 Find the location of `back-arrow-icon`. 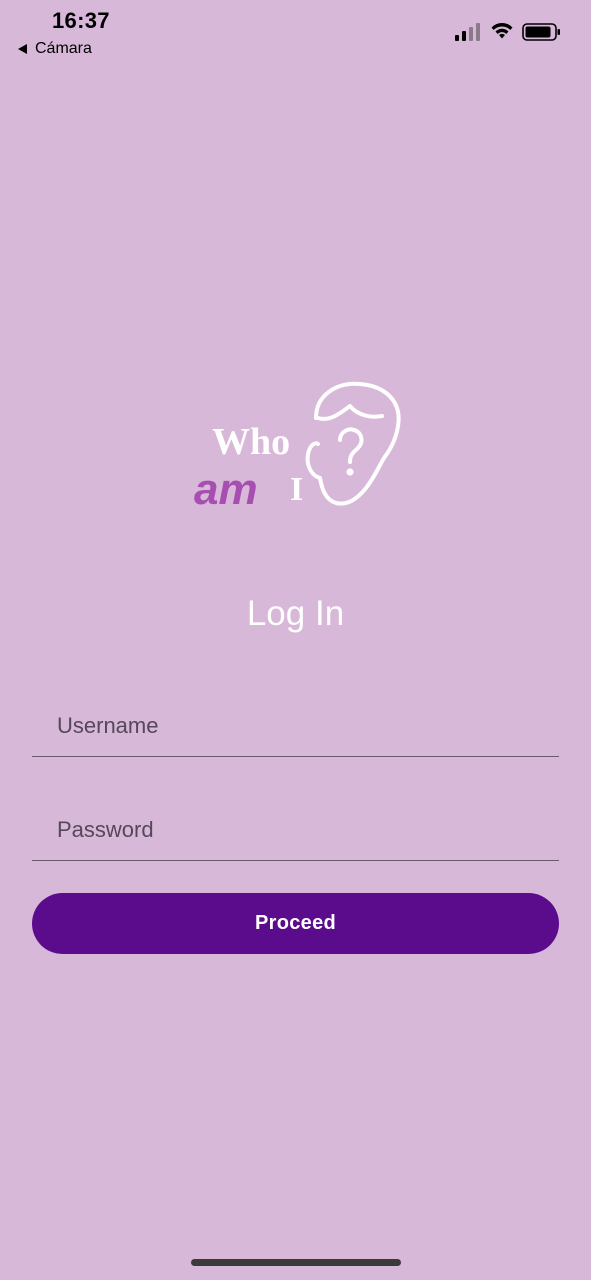

back-arrow-icon is located at coordinates (22, 49).